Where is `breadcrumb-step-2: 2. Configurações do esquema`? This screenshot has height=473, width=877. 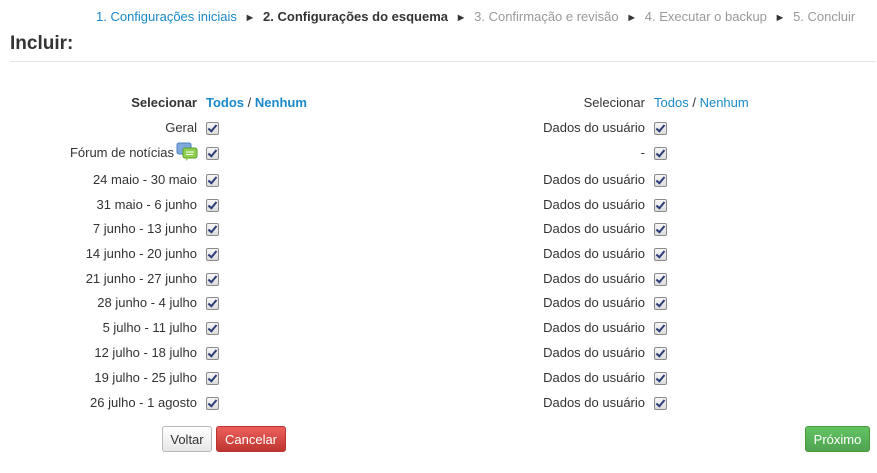 breadcrumb-step-2: 2. Configurações do esquema is located at coordinates (355, 16).